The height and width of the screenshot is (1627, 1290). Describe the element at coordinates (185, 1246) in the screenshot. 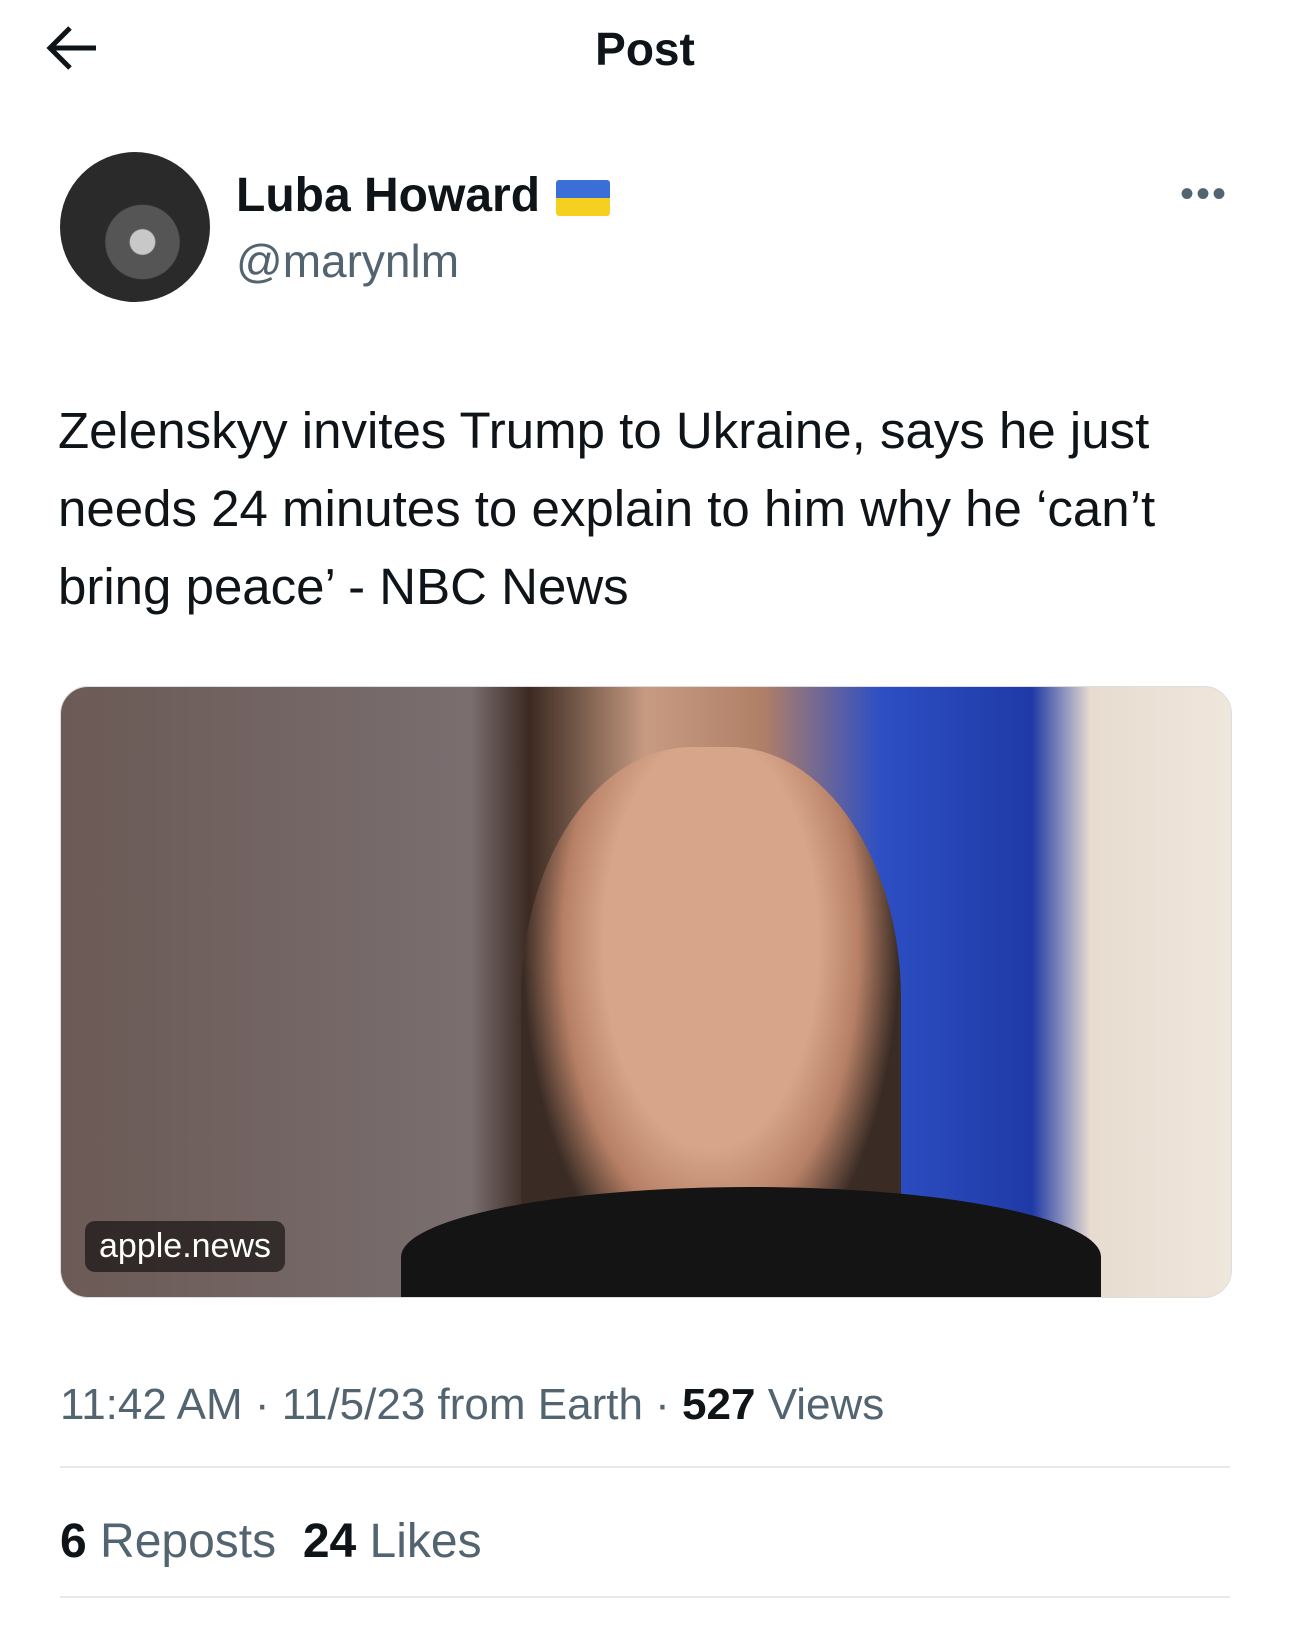

I see `media-source-badge: apple.news` at that location.